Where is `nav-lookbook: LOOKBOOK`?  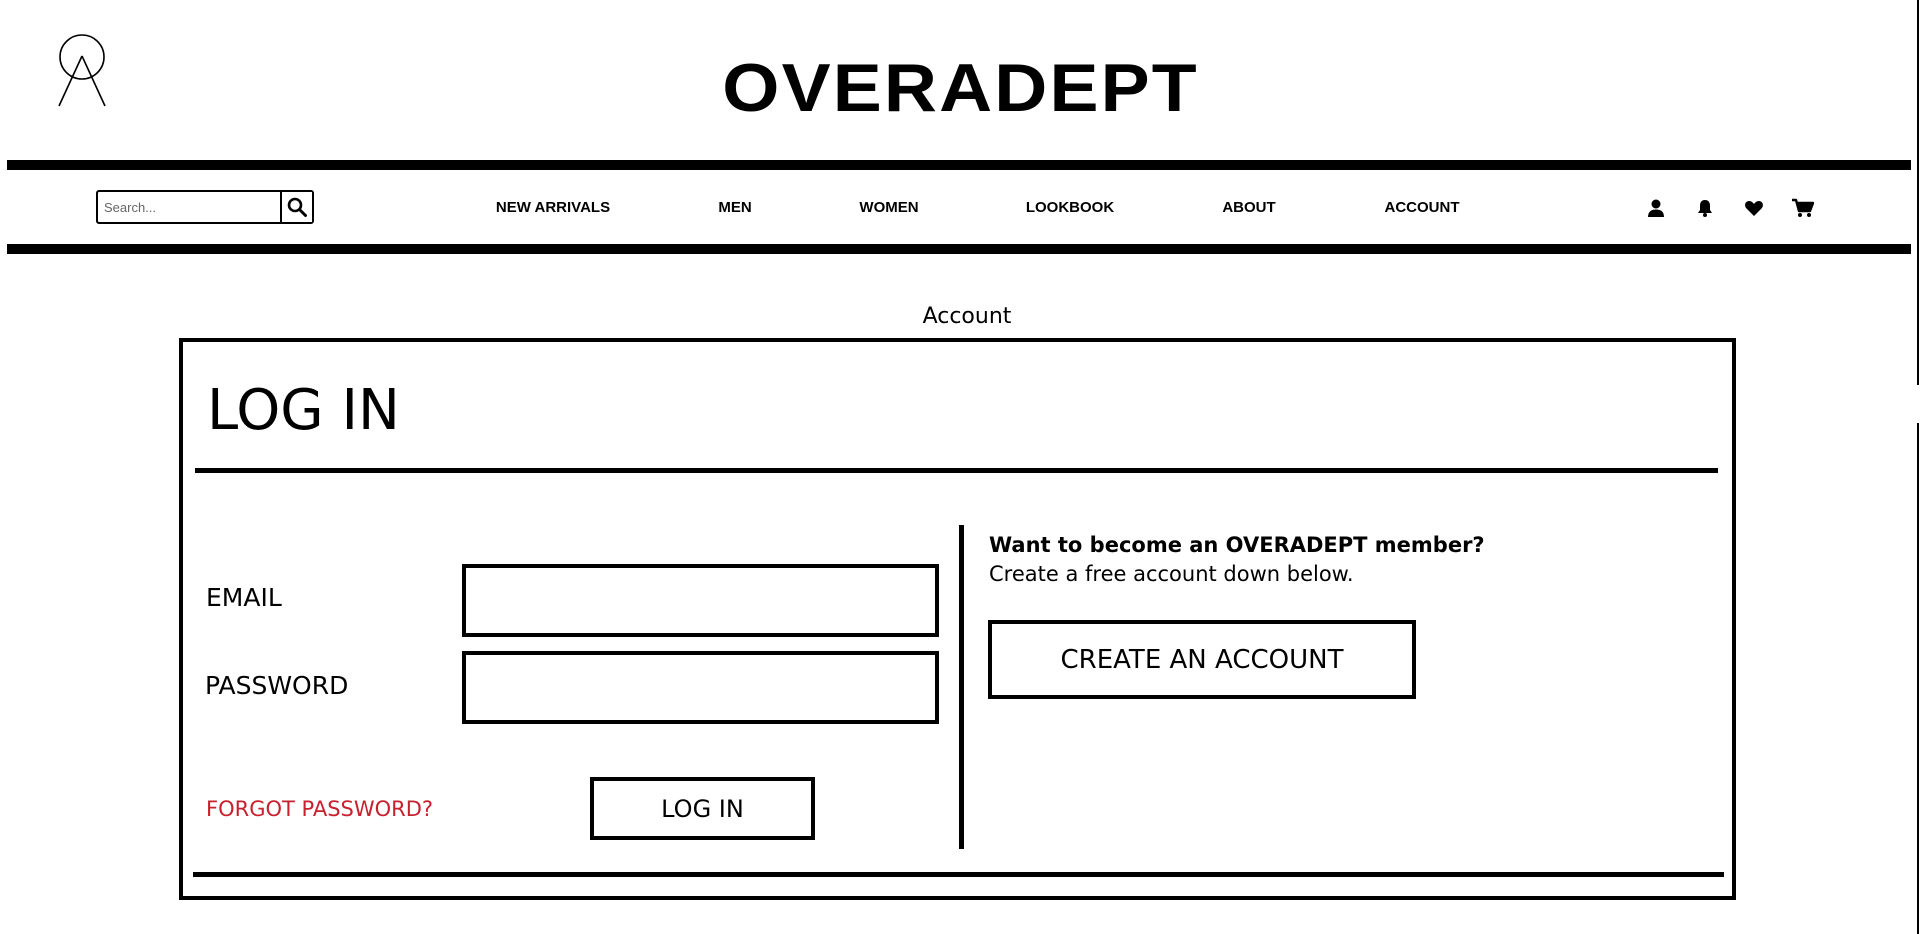
nav-lookbook: LOOKBOOK is located at coordinates (1070, 208).